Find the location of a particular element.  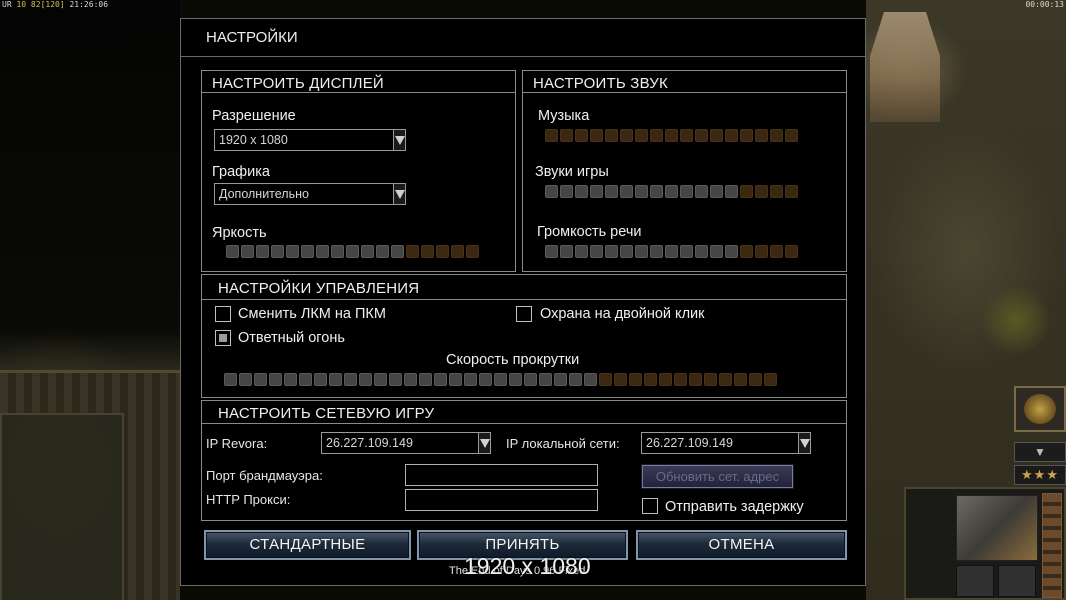

ip-lan-dropdown: 26.227.109.149 is located at coordinates (726, 443).